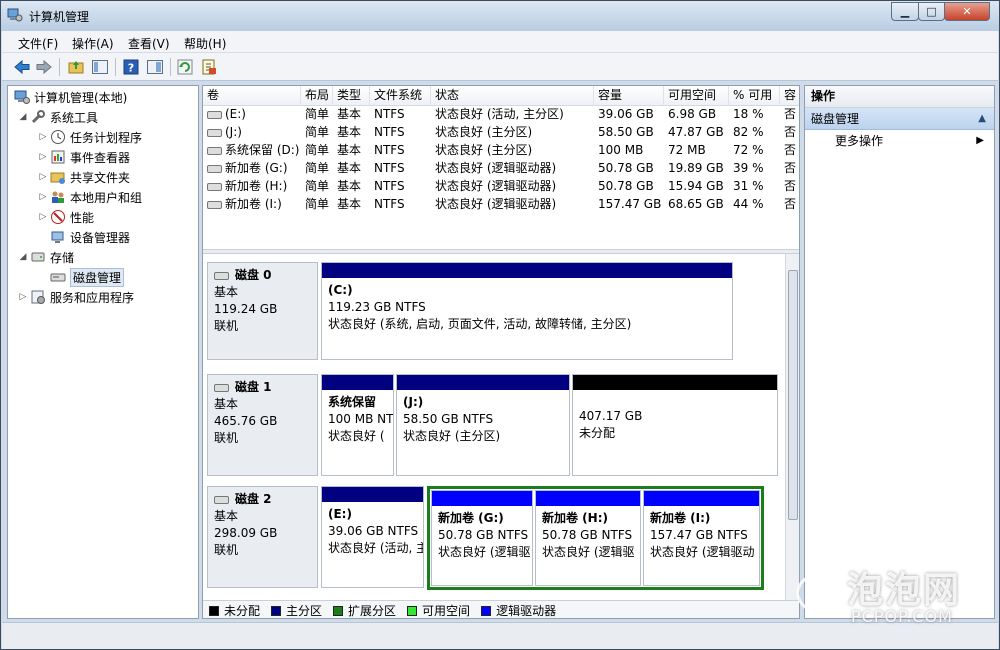 The width and height of the screenshot is (1000, 650). Describe the element at coordinates (701, 538) in the screenshot. I see `partition-i: 新加卷 (I:) 157.47 GB NTFS 状态良好 (逻辑驱动` at that location.